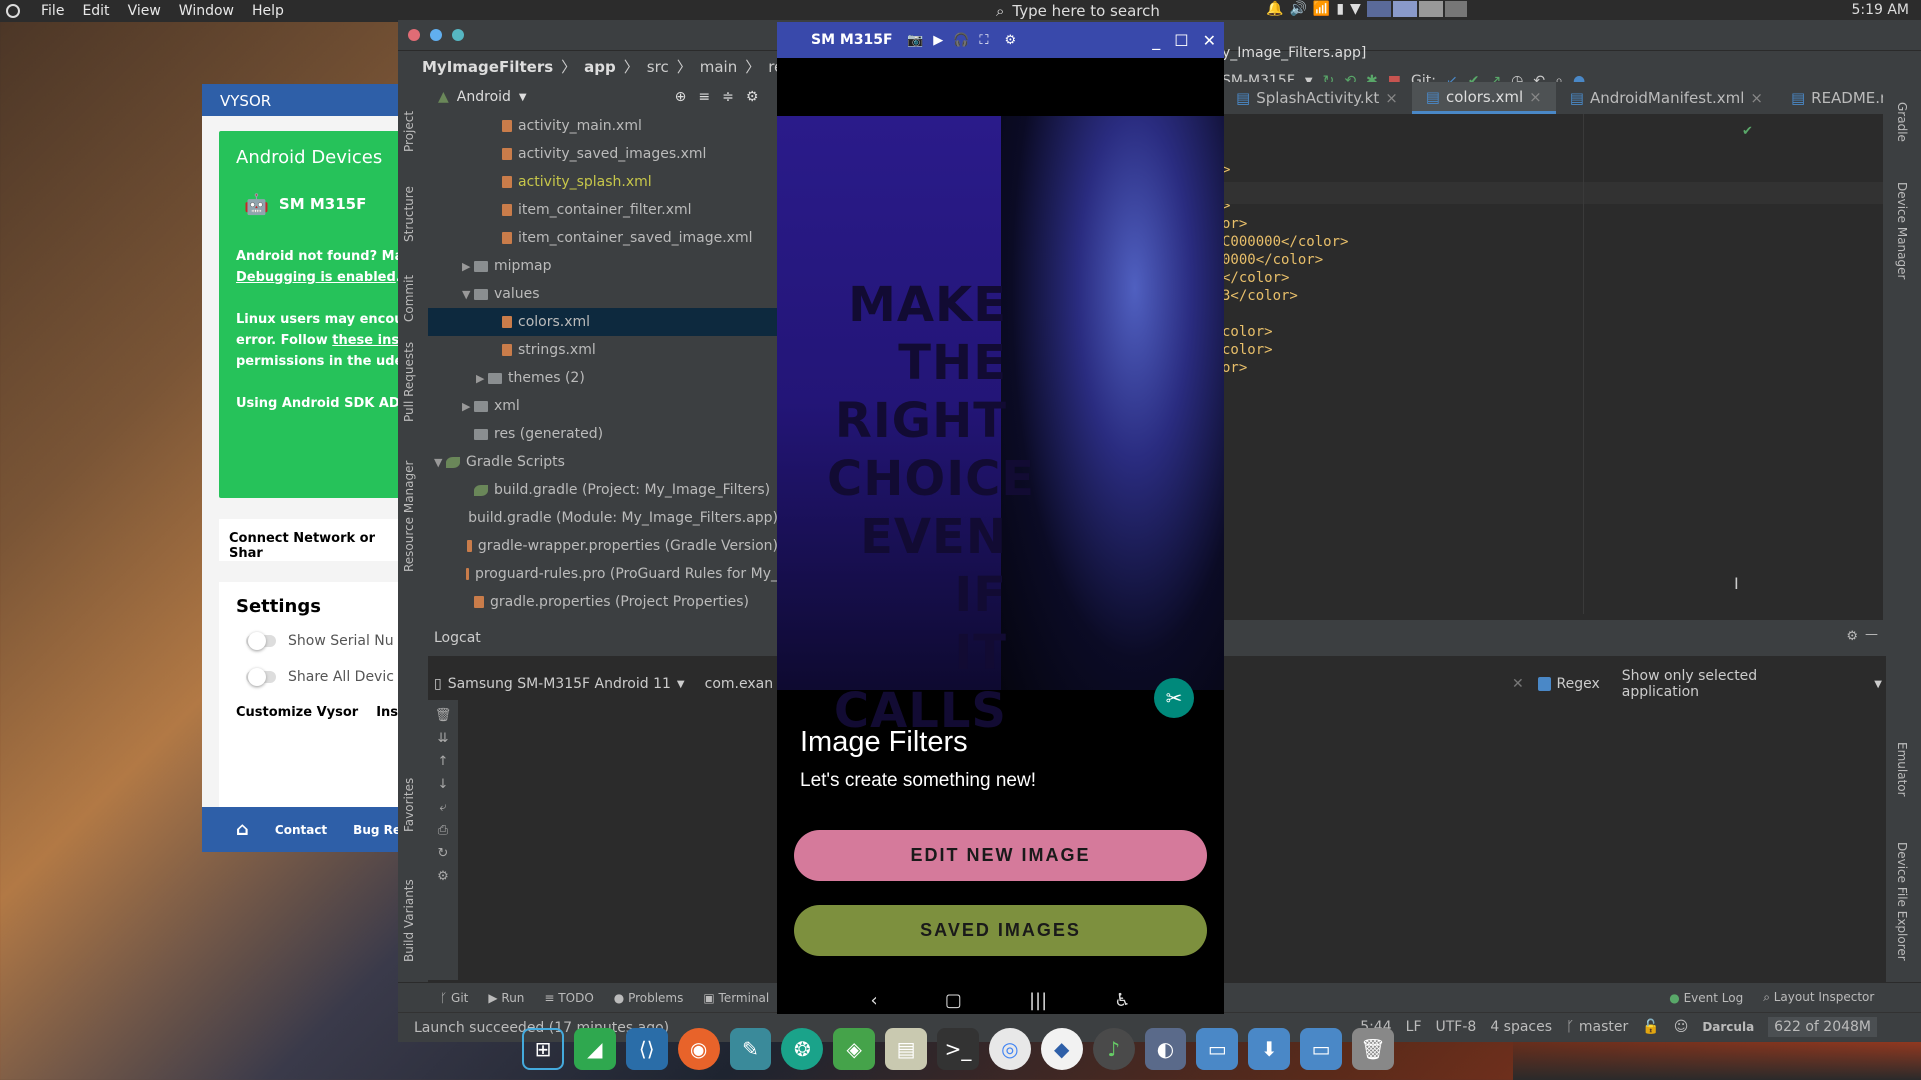 The height and width of the screenshot is (1080, 1921). Describe the element at coordinates (603, 490) in the screenshot. I see `tree-item: build.gradle (Project: My_Image_Filters)` at that location.